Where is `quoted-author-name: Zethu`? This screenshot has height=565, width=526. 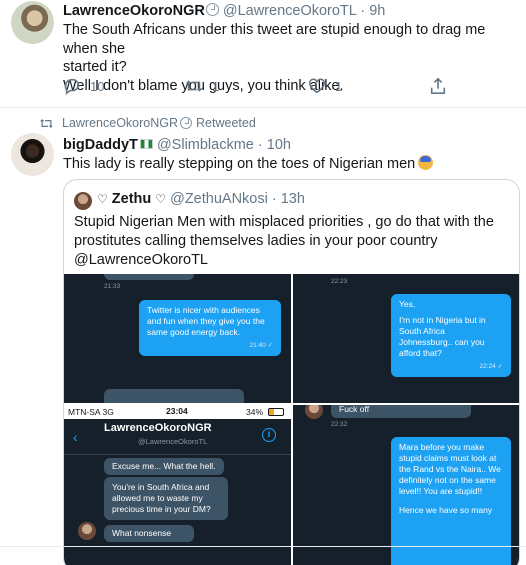 quoted-author-name: Zethu is located at coordinates (131, 199).